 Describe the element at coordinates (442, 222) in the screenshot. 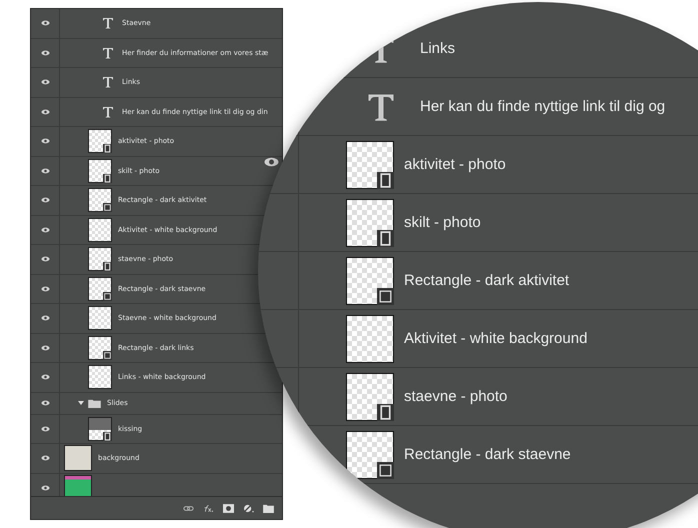

I see `layer-name: skilt - photo` at that location.